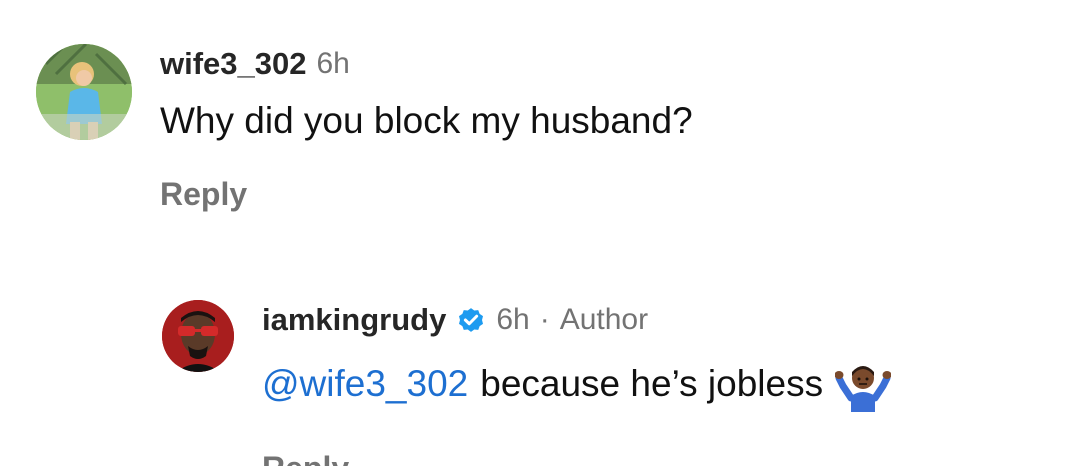 The width and height of the screenshot is (1072, 466). Describe the element at coordinates (604, 319) in the screenshot. I see `author-tag: Author` at that location.